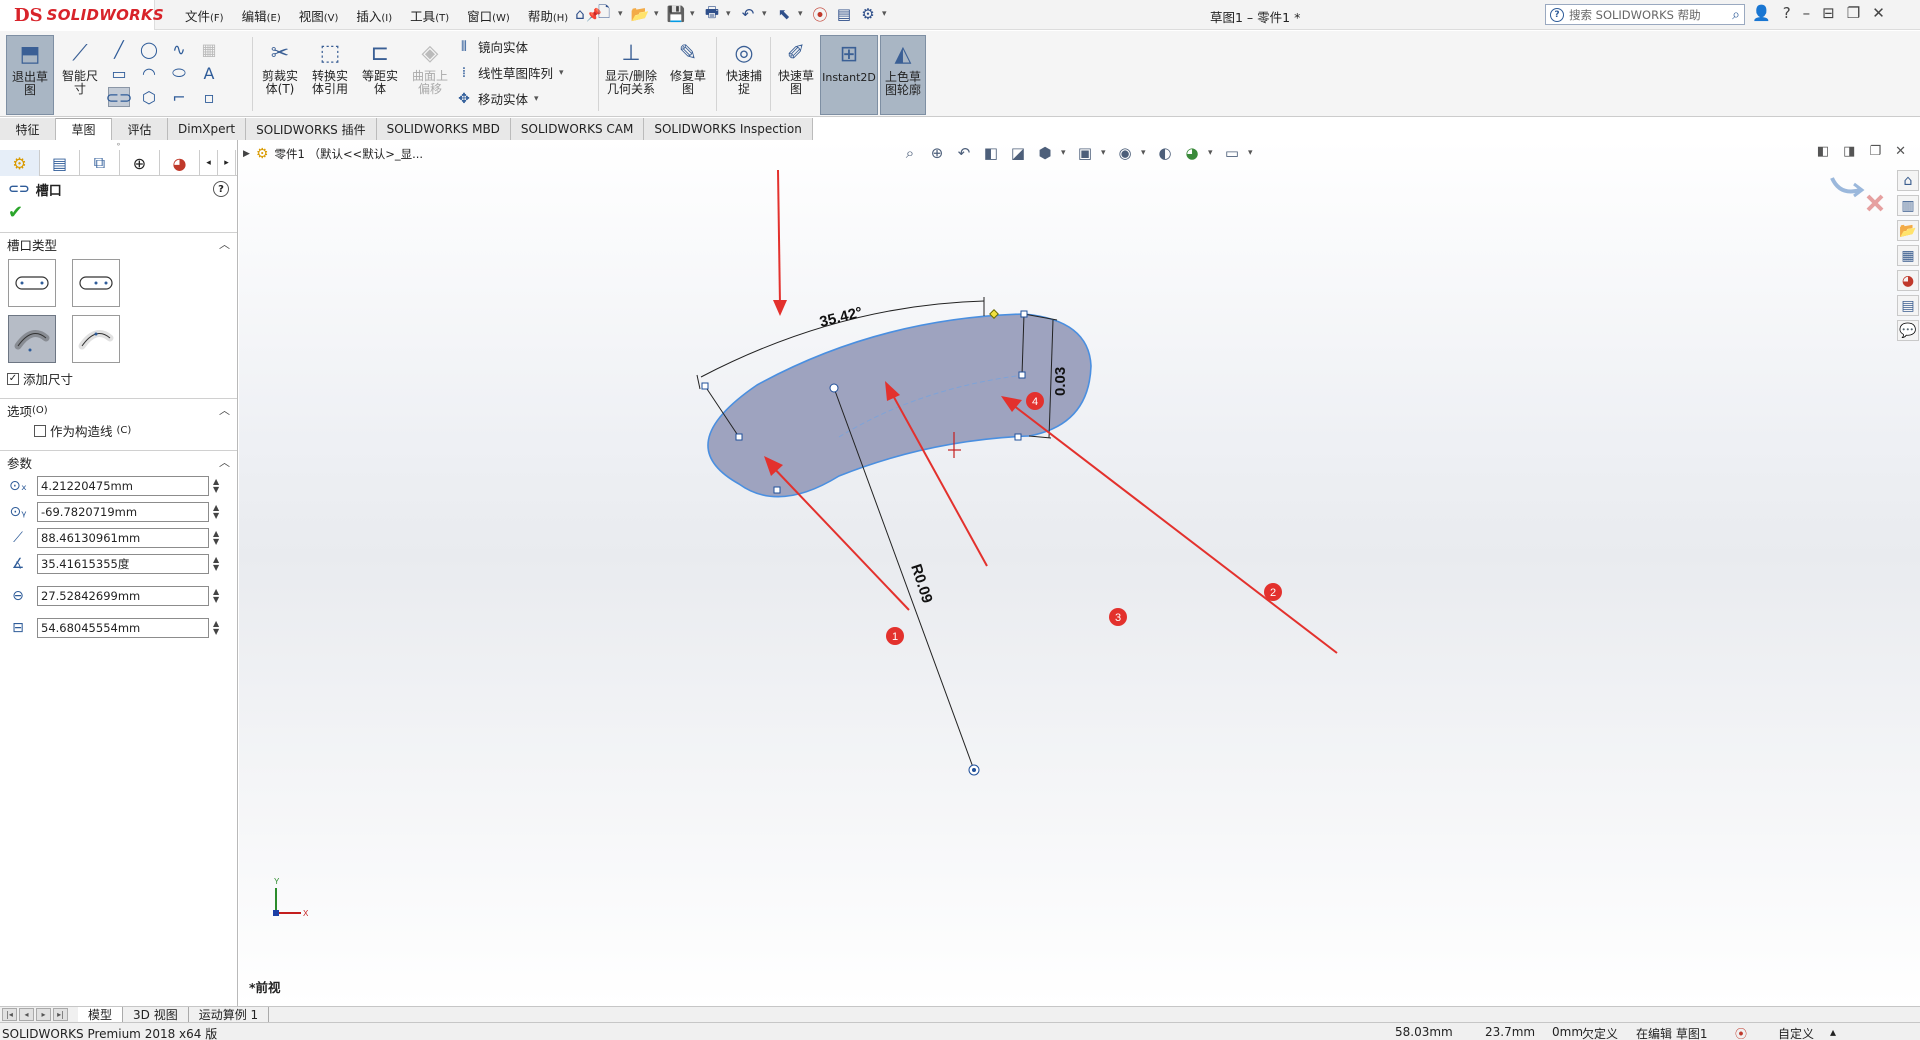 Image resolution: width=1920 pixels, height=1040 pixels. I want to click on tile-icon: ⊟, so click(1828, 13).